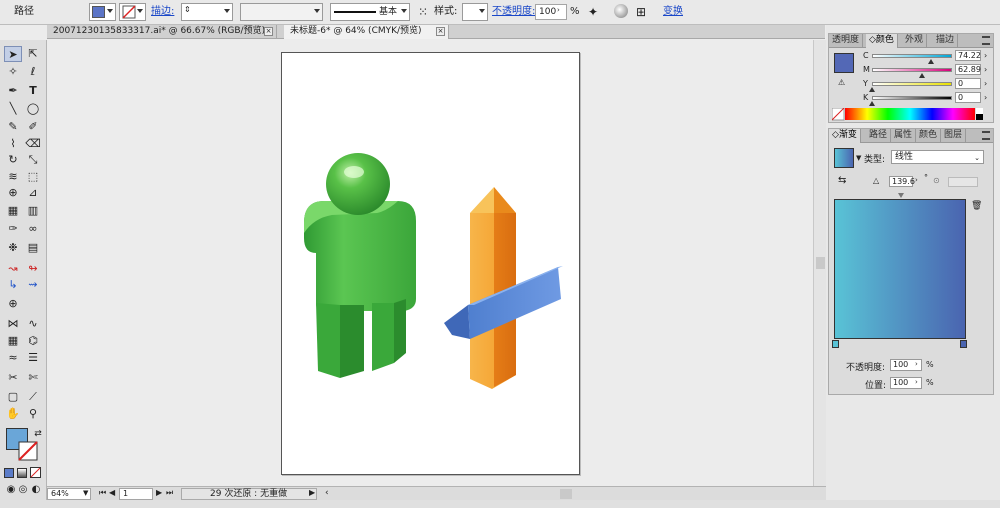 The height and width of the screenshot is (508, 1000). What do you see at coordinates (915, 41) in the screenshot?
I see `tab-appearance: 外观` at bounding box center [915, 41].